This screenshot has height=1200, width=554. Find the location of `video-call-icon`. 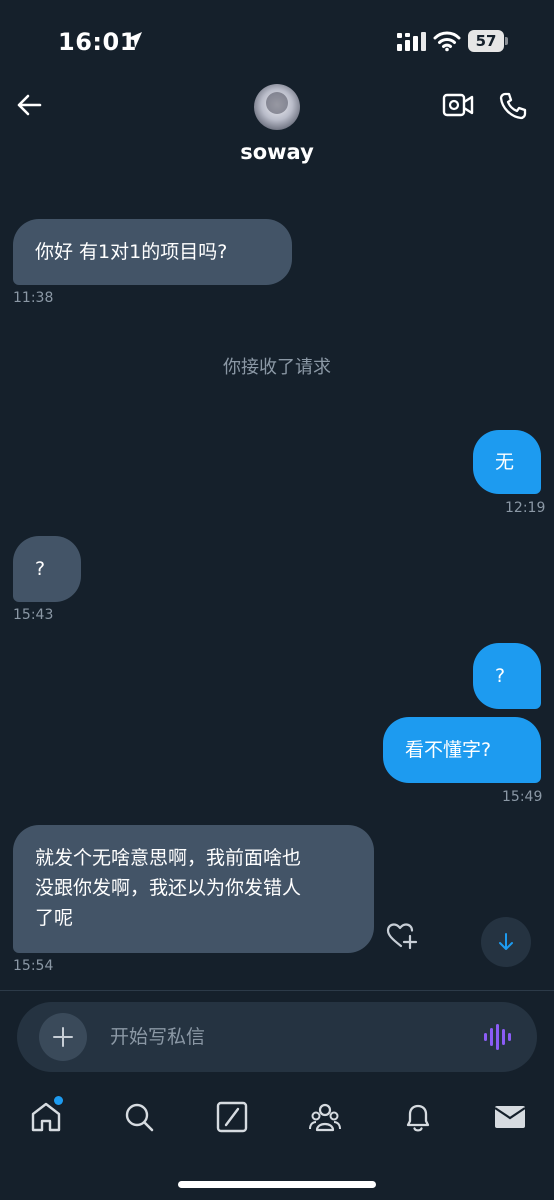

video-call-icon is located at coordinates (458, 105).